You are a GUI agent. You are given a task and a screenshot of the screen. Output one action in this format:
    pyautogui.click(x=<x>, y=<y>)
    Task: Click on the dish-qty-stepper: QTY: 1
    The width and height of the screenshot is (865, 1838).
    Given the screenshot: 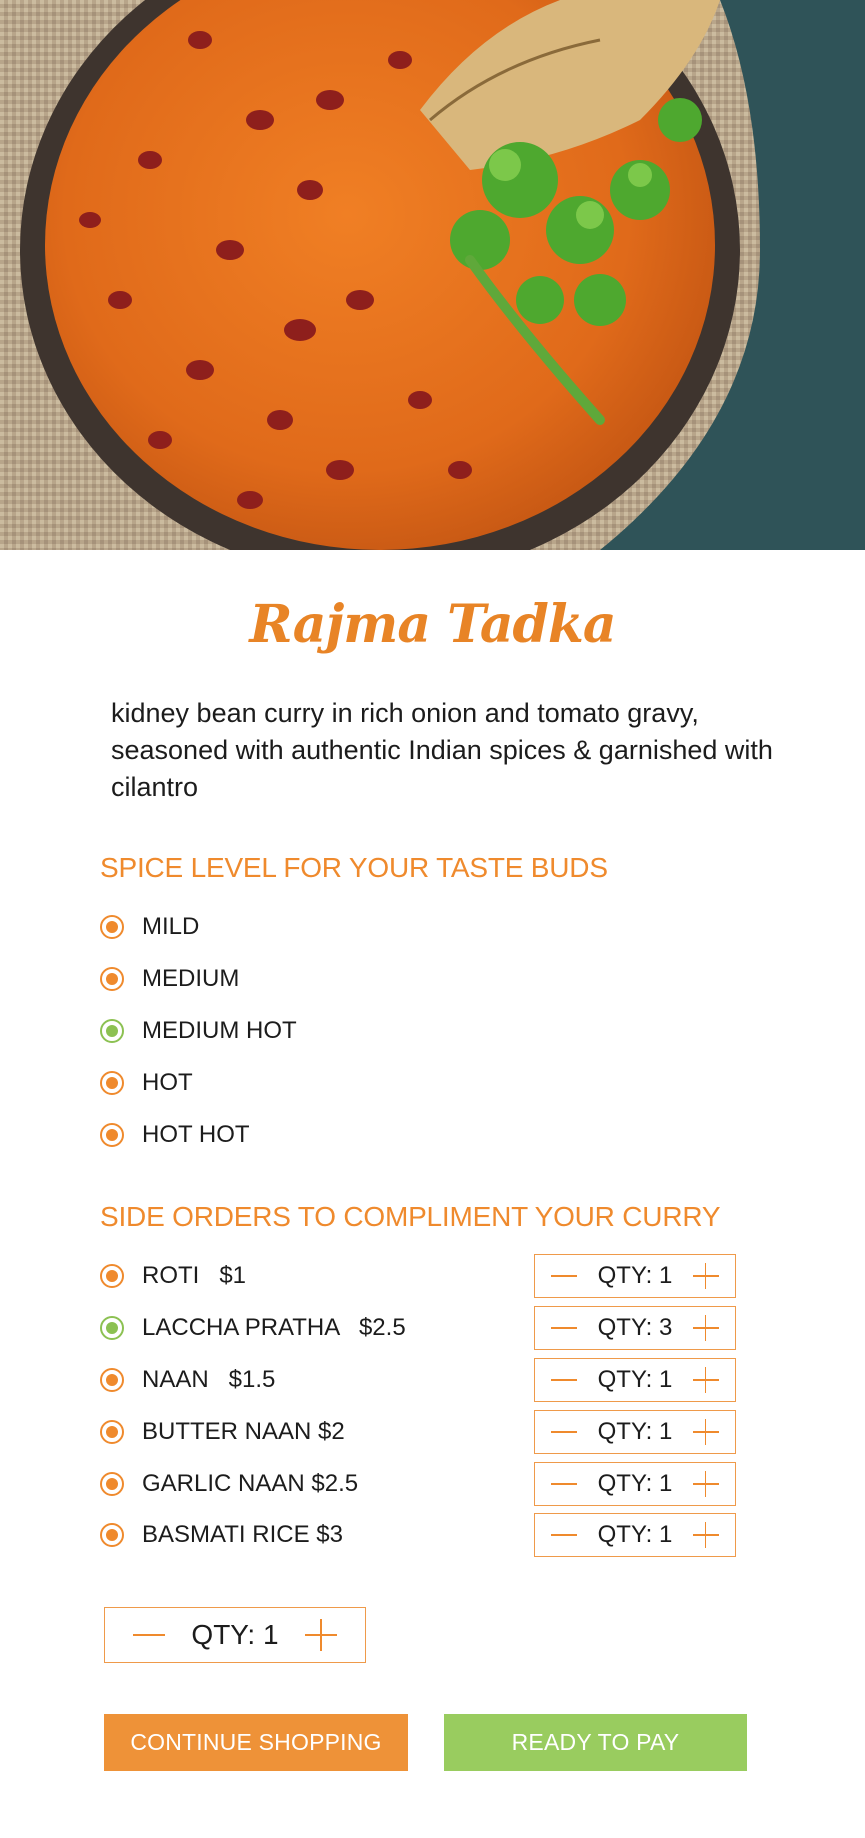 What is the action you would take?
    pyautogui.click(x=235, y=1635)
    